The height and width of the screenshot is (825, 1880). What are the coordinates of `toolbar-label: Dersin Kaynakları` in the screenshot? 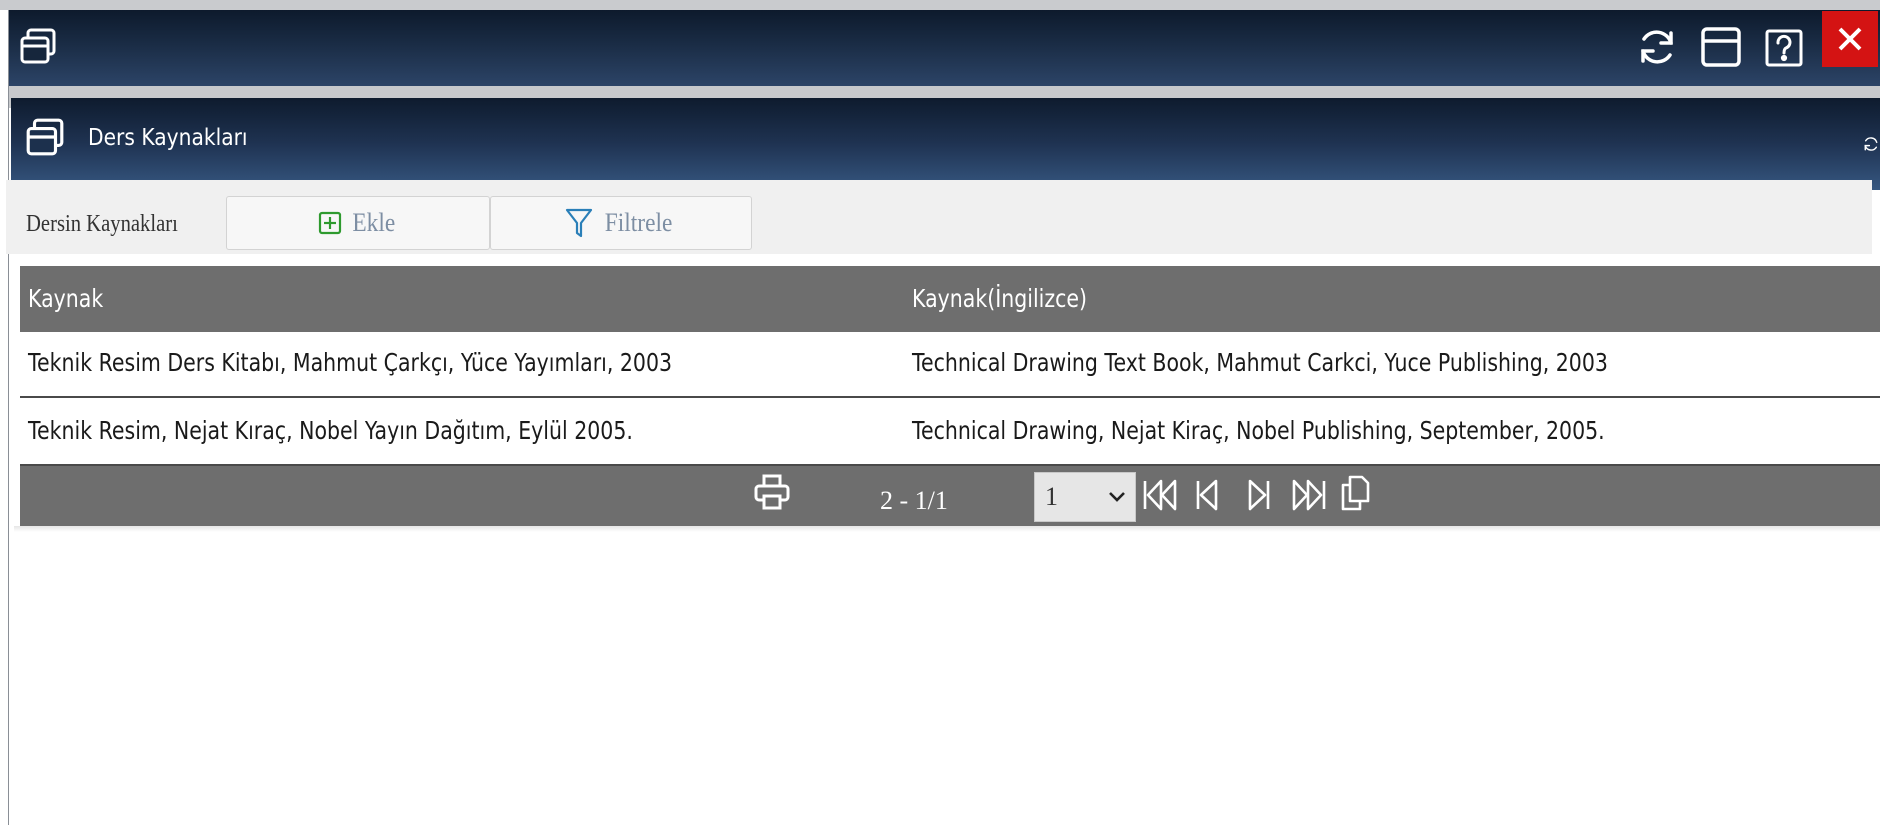 It's located at (102, 224).